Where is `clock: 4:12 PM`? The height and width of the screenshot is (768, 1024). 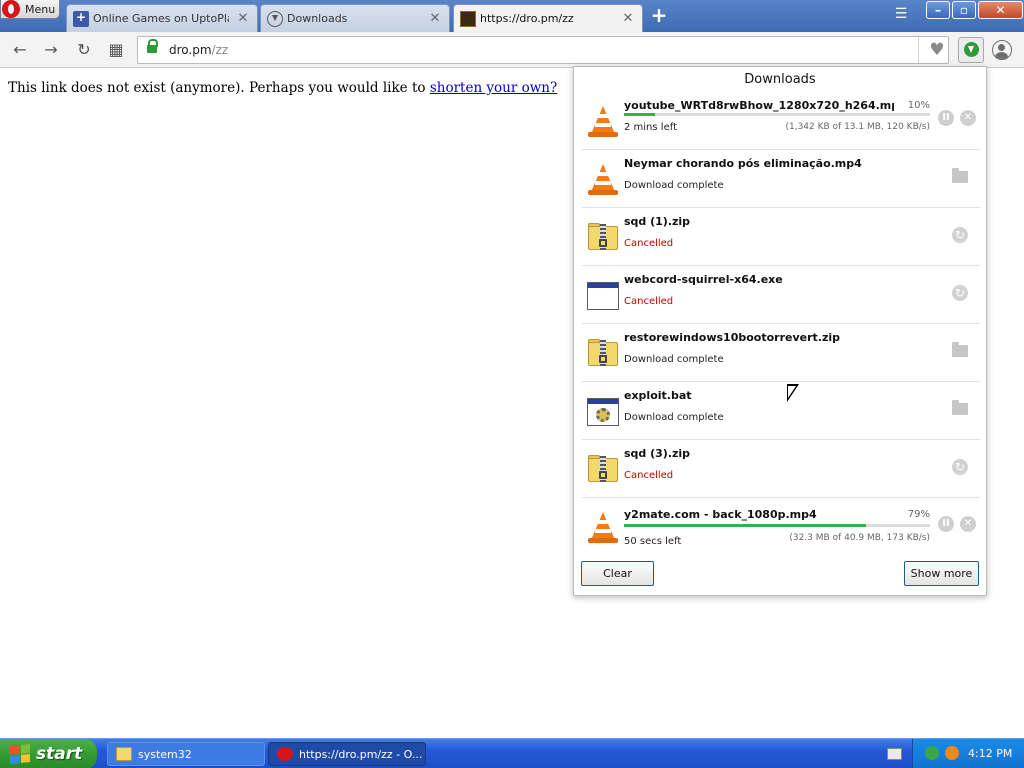 clock: 4:12 PM is located at coordinates (990, 753).